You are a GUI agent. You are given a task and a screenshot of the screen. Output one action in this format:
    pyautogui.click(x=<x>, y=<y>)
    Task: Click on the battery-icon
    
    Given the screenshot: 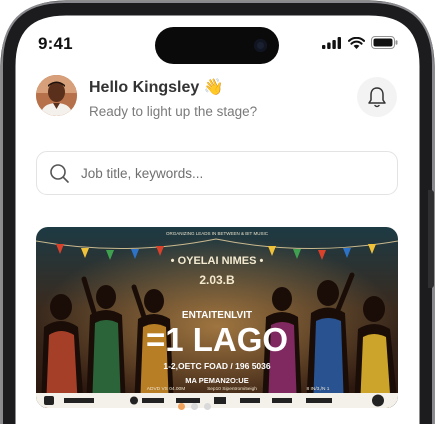 What is the action you would take?
    pyautogui.click(x=384, y=42)
    